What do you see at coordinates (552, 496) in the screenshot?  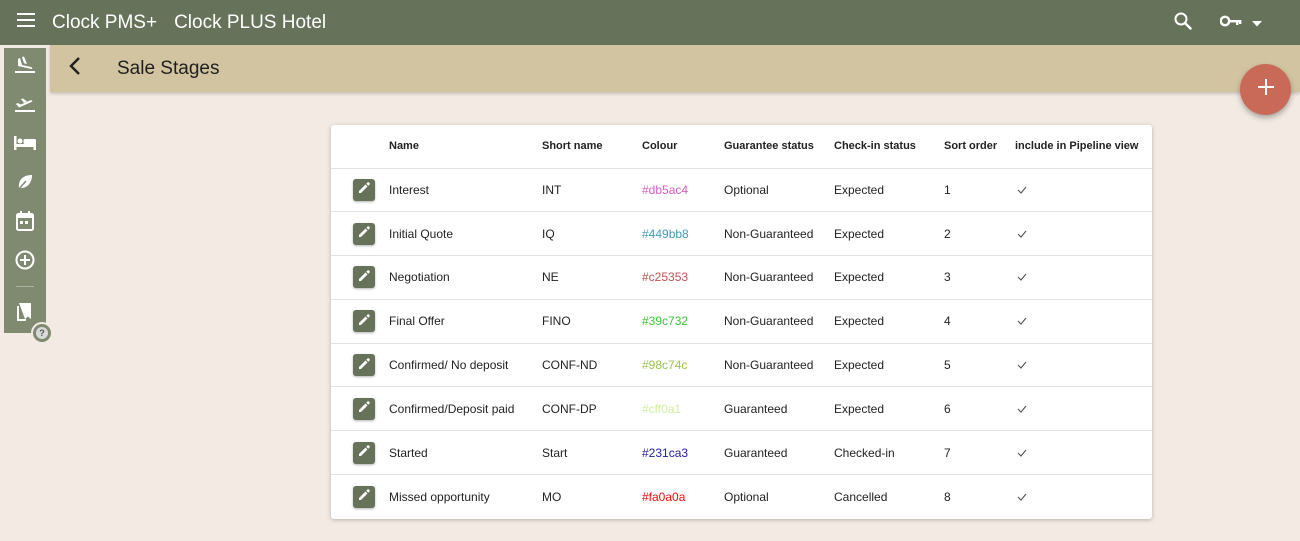 I see `stage-short-name: MO` at bounding box center [552, 496].